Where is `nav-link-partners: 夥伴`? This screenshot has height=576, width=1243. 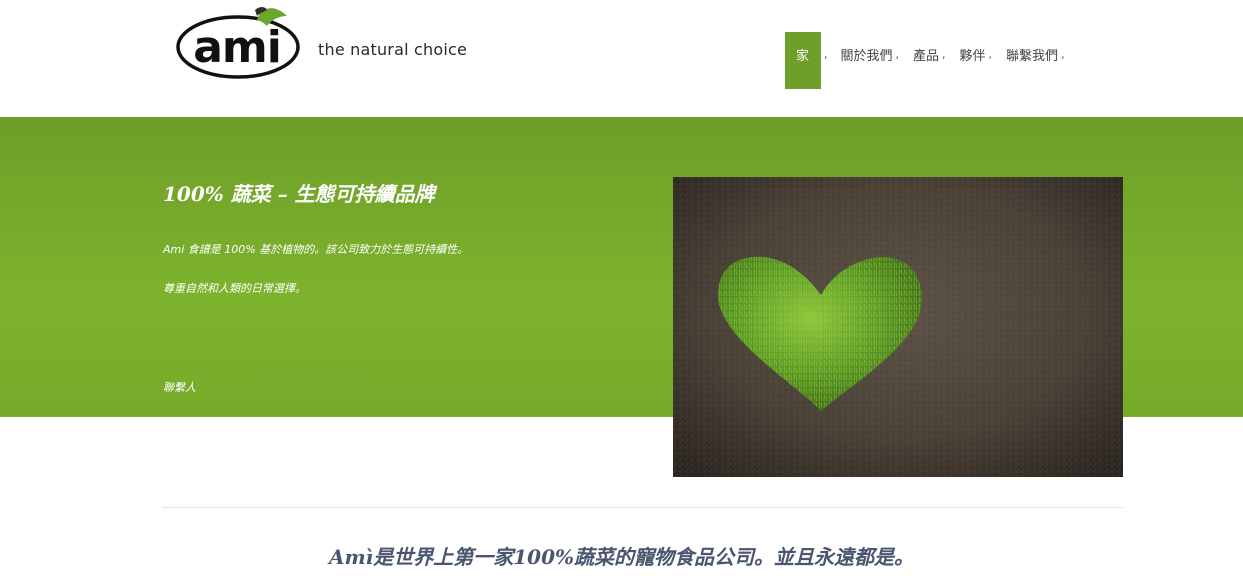
nav-link-partners: 夥伴 is located at coordinates (973, 60).